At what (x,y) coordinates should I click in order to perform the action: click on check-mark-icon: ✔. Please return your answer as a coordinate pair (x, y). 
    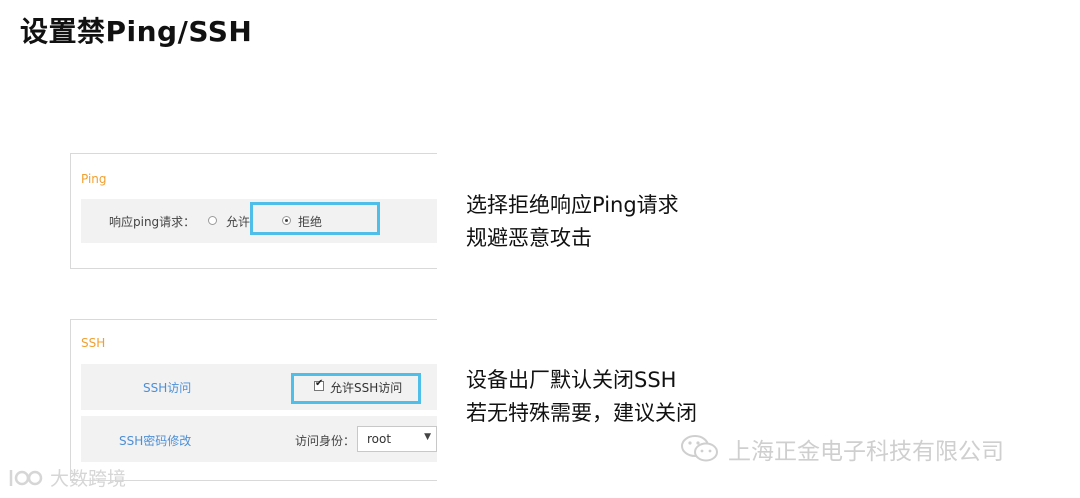
    Looking at the image, I should click on (319, 383).